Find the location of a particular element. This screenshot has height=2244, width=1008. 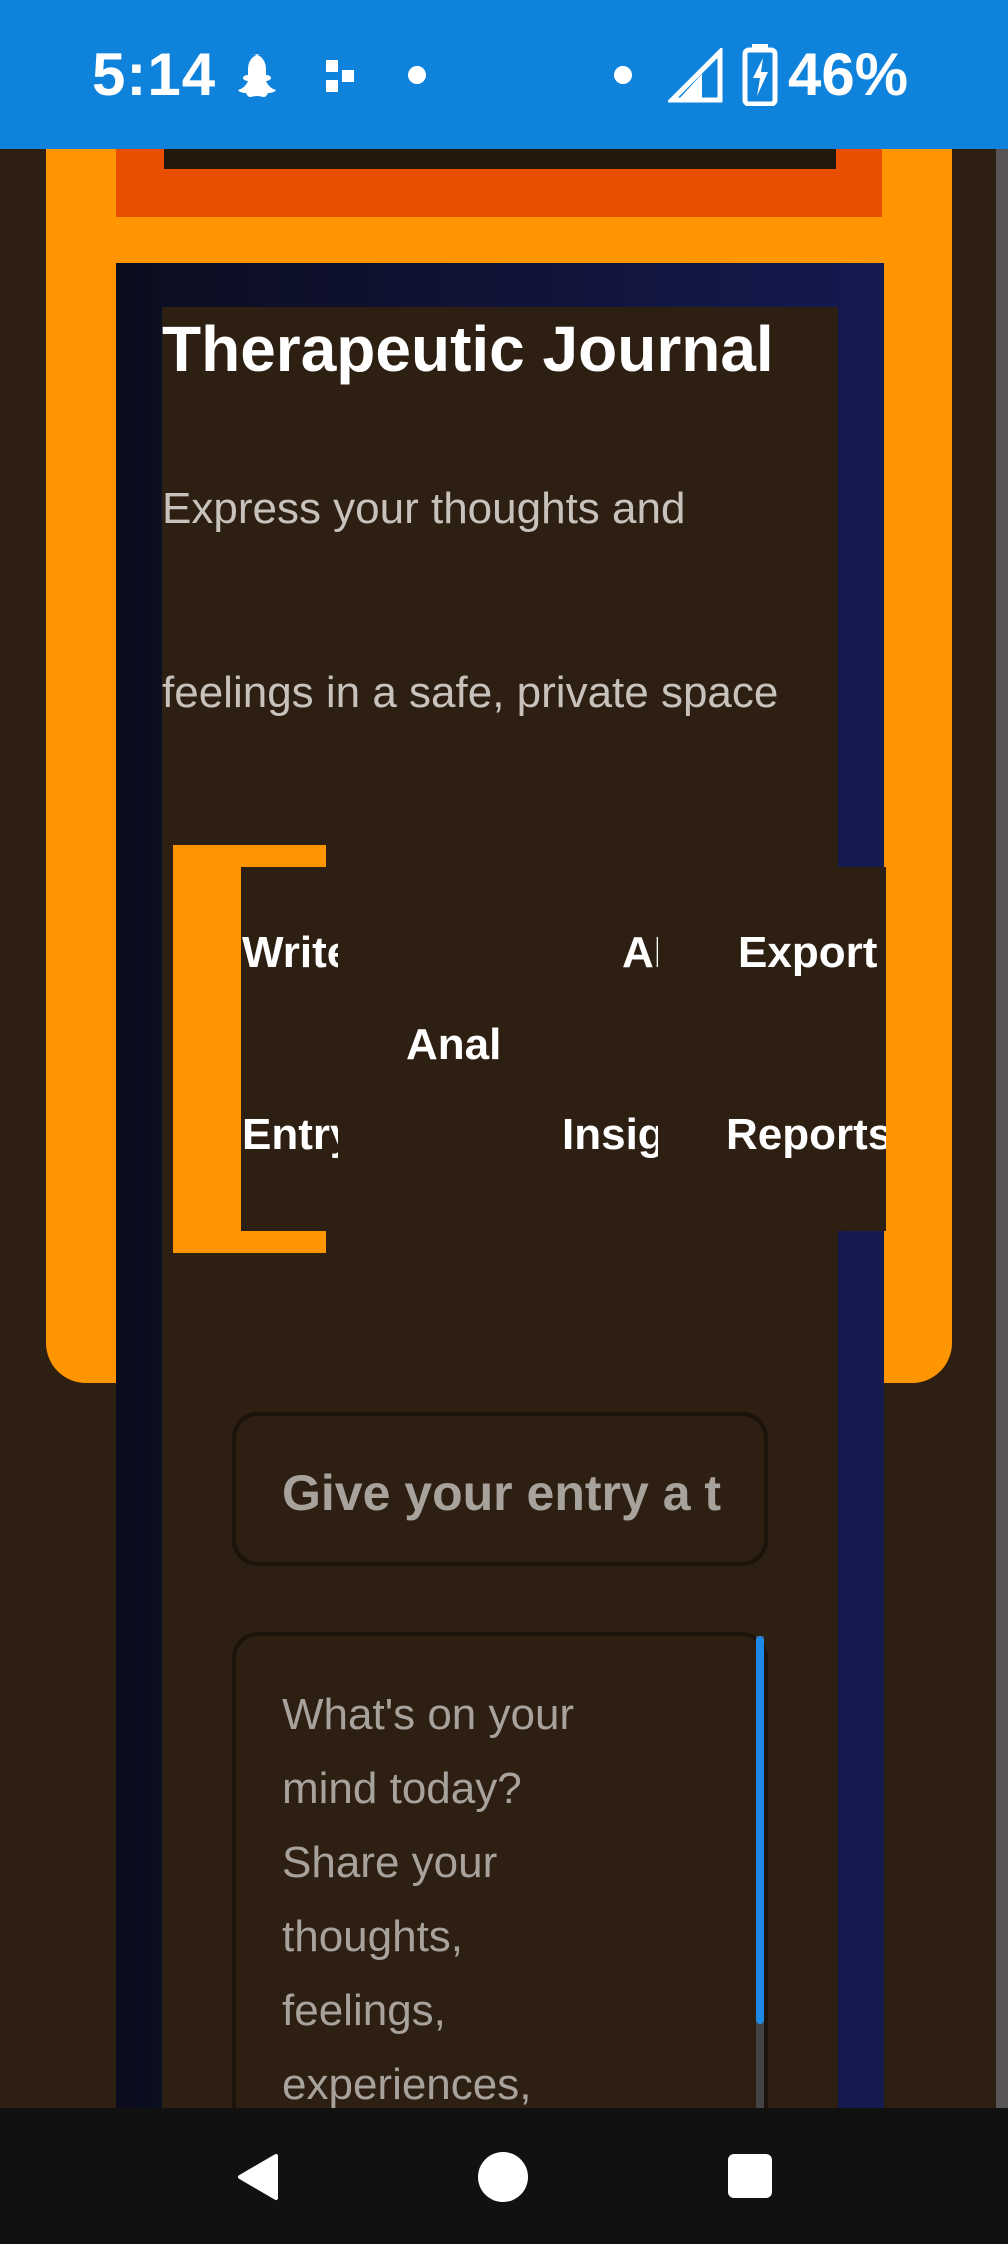

battery-percent: 46% is located at coordinates (848, 74).